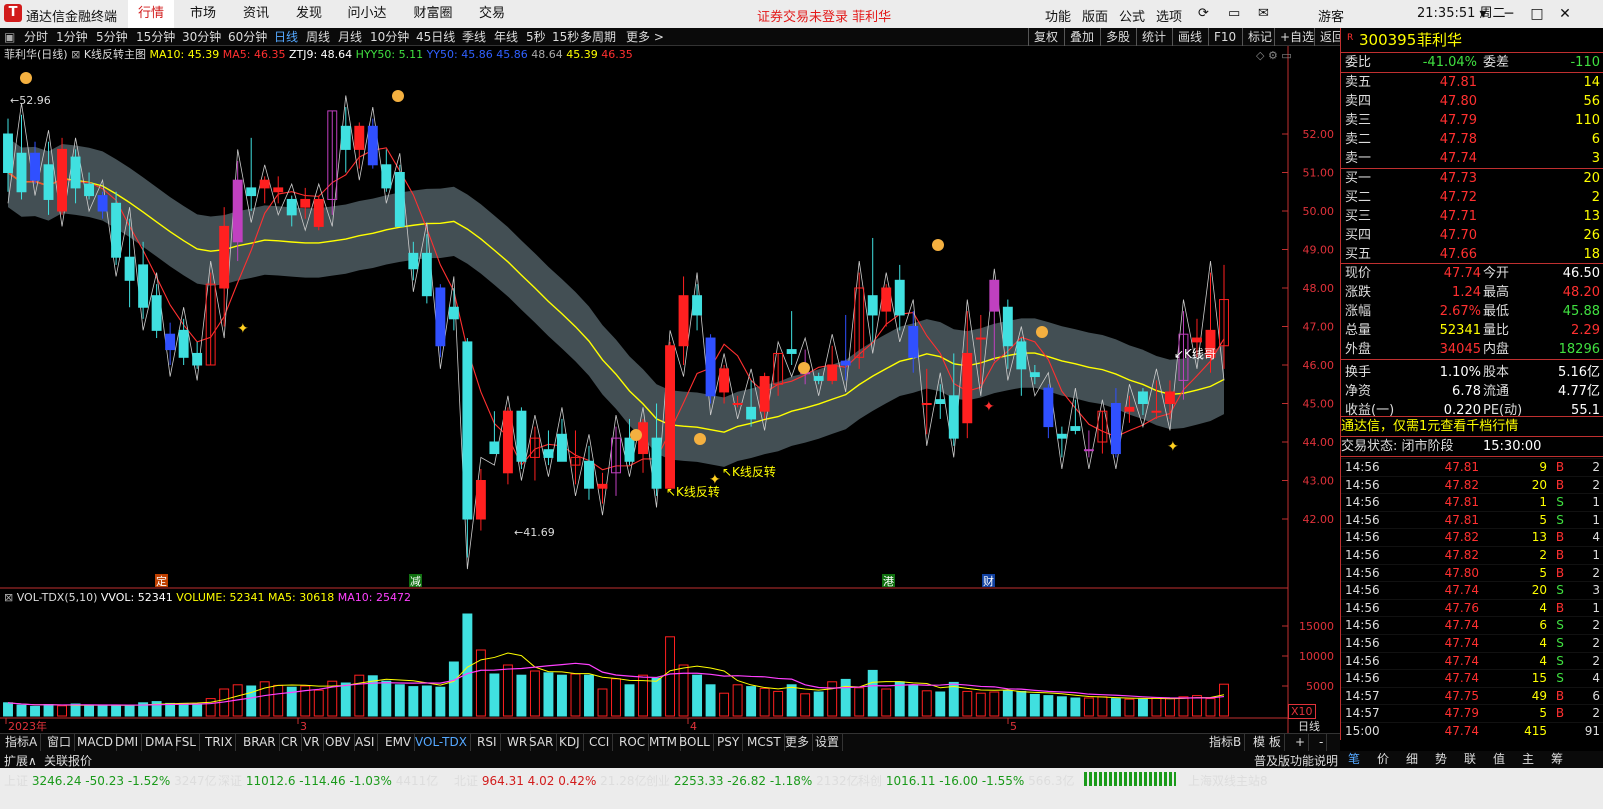  I want to click on refresh-icon: ⟳, so click(1203, 13).